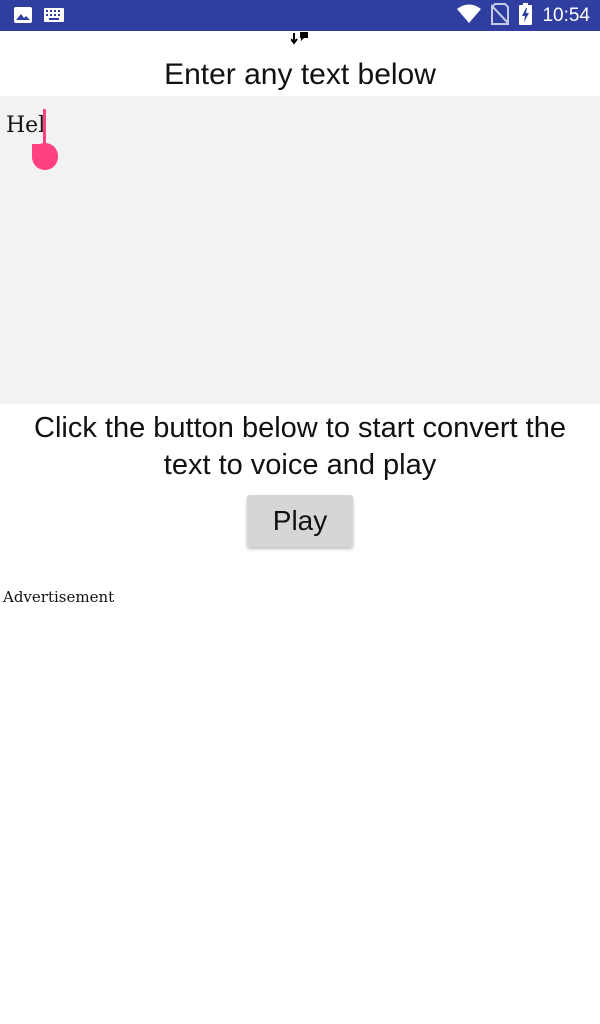 This screenshot has height=1024, width=600. I want to click on wifi-icon, so click(469, 16).